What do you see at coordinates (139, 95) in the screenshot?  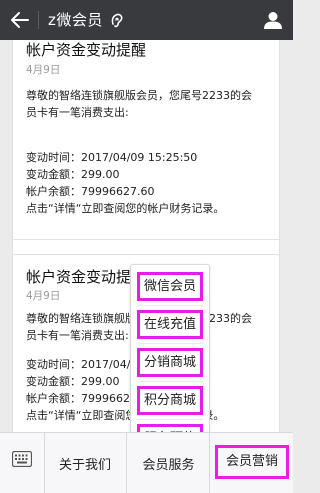 I see `card-line: 尊敬的智络连锁旗舰版会员，您尾号2233的会` at bounding box center [139, 95].